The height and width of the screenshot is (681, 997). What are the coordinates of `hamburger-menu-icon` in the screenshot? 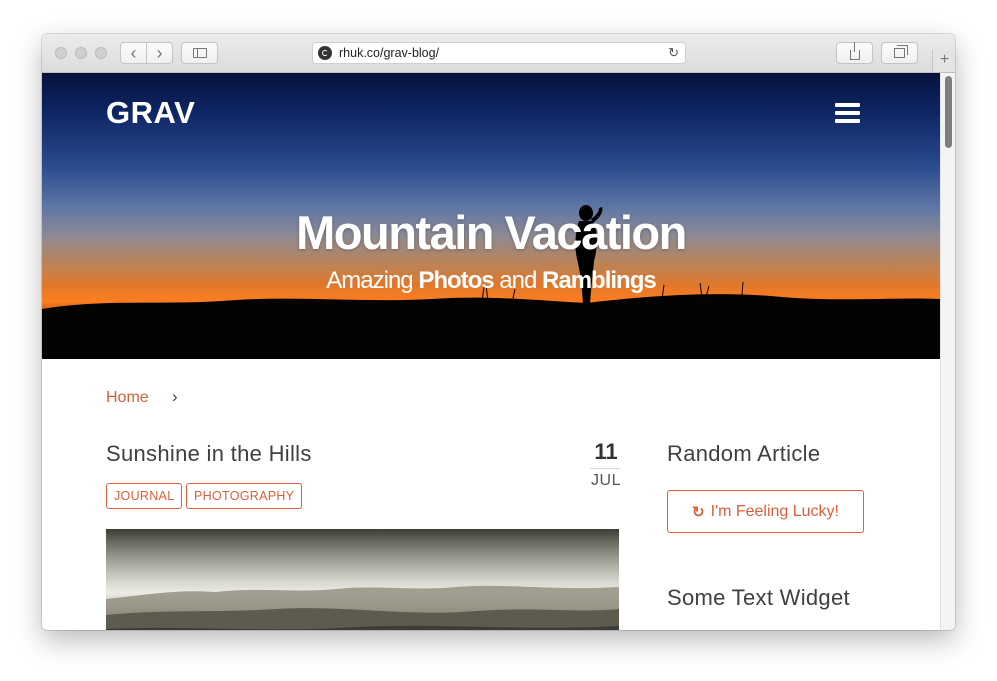 It's located at (847, 113).